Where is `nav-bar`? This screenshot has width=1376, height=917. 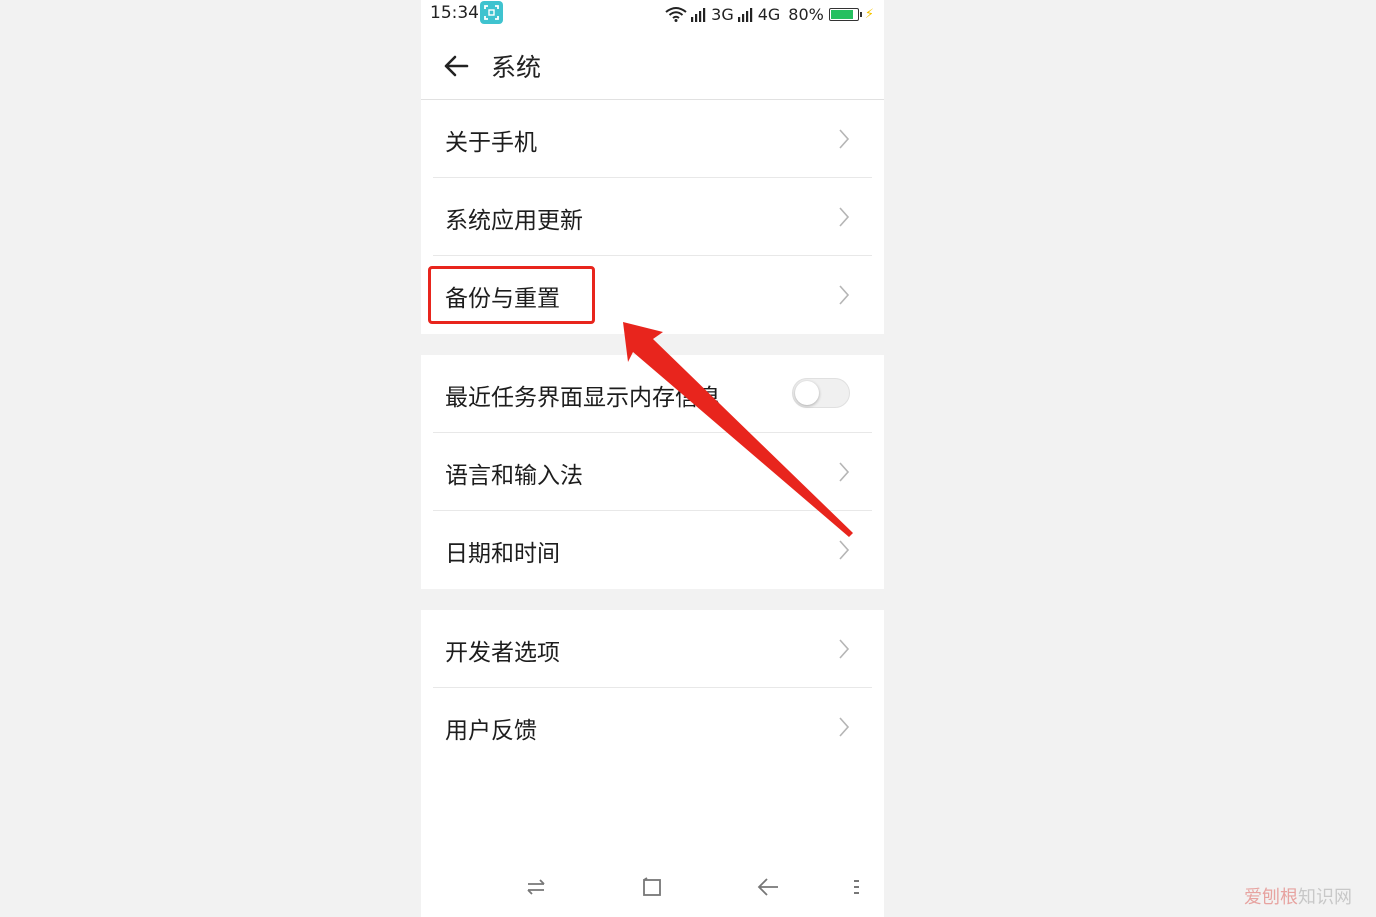 nav-bar is located at coordinates (652, 888).